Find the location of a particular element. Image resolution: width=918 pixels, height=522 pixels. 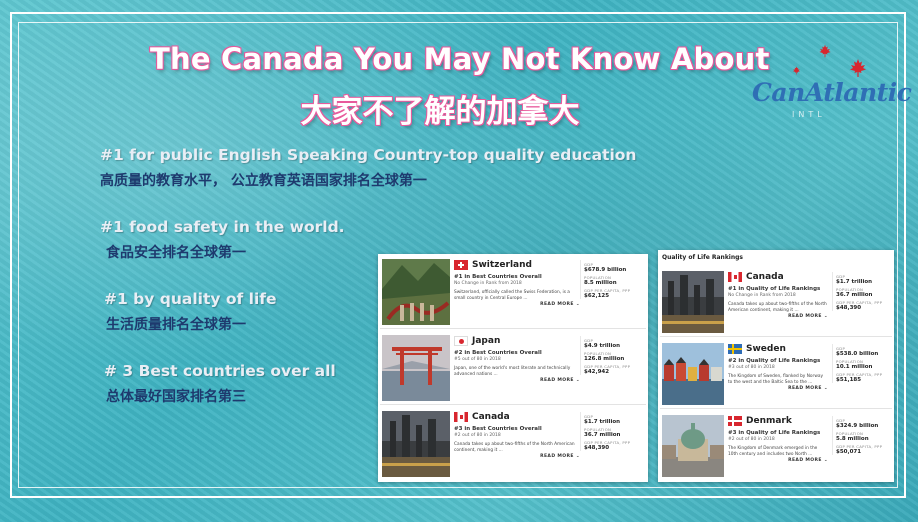

fact-english: #1 by quality of life is located at coordinates (190, 299).